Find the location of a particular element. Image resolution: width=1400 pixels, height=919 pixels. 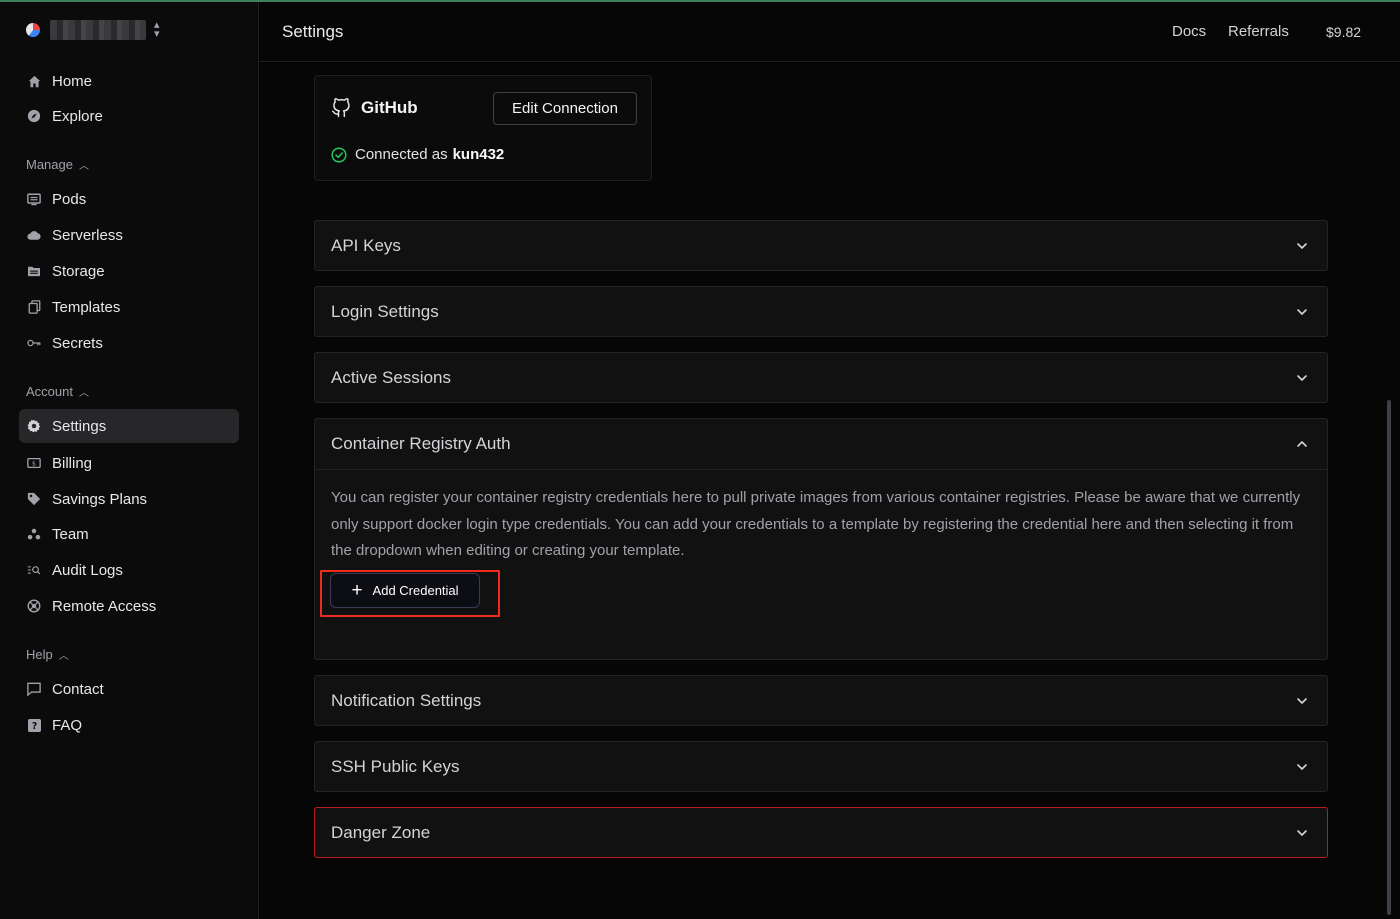

team-icon is located at coordinates (34, 534).